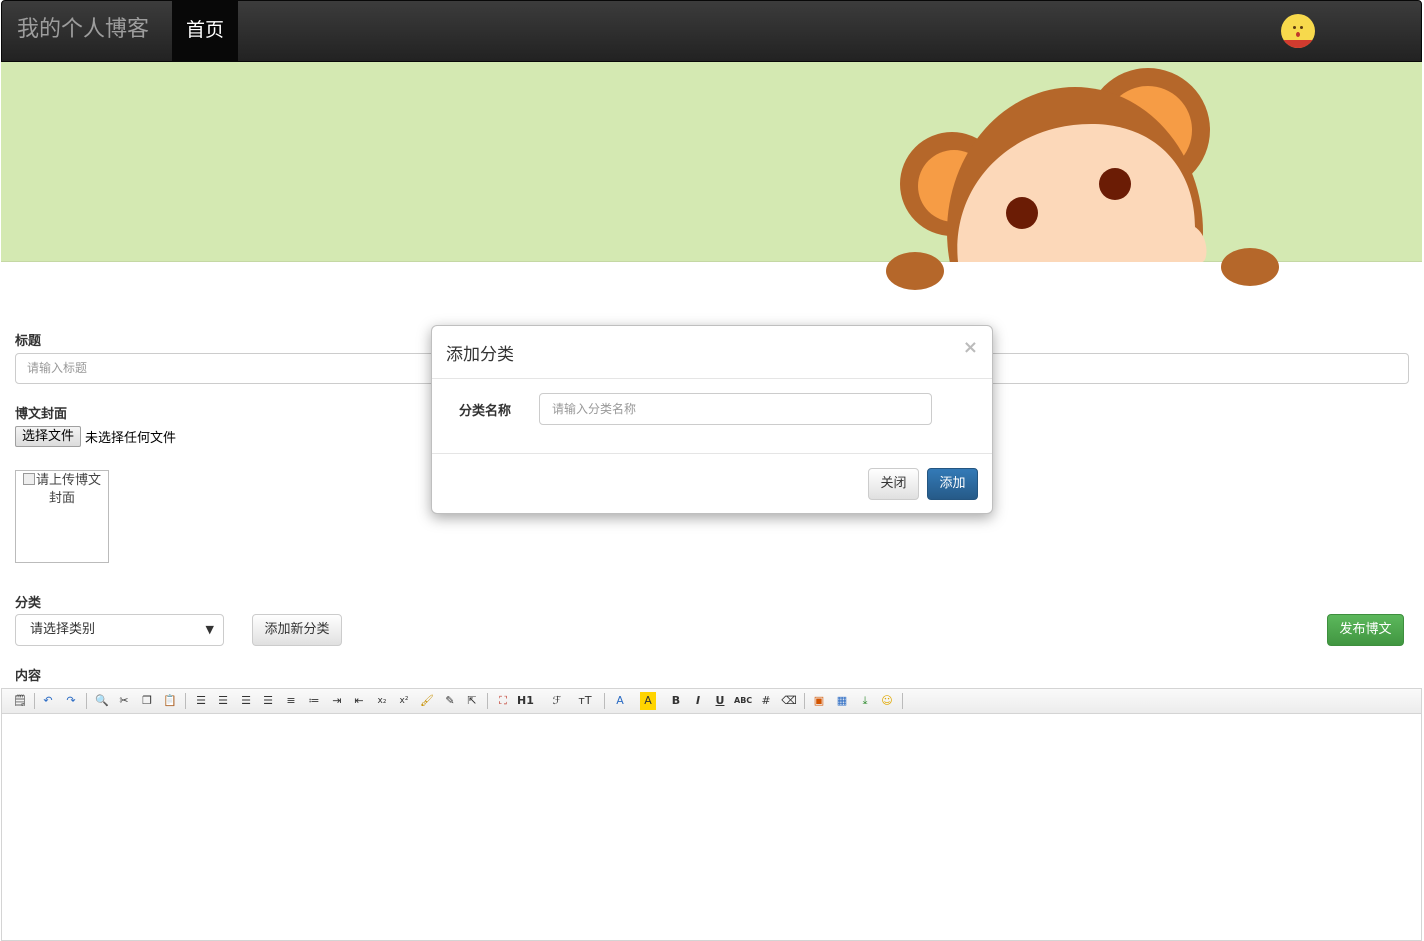  What do you see at coordinates (735, 409) in the screenshot?
I see `category-name-input: 请输入分类名称` at bounding box center [735, 409].